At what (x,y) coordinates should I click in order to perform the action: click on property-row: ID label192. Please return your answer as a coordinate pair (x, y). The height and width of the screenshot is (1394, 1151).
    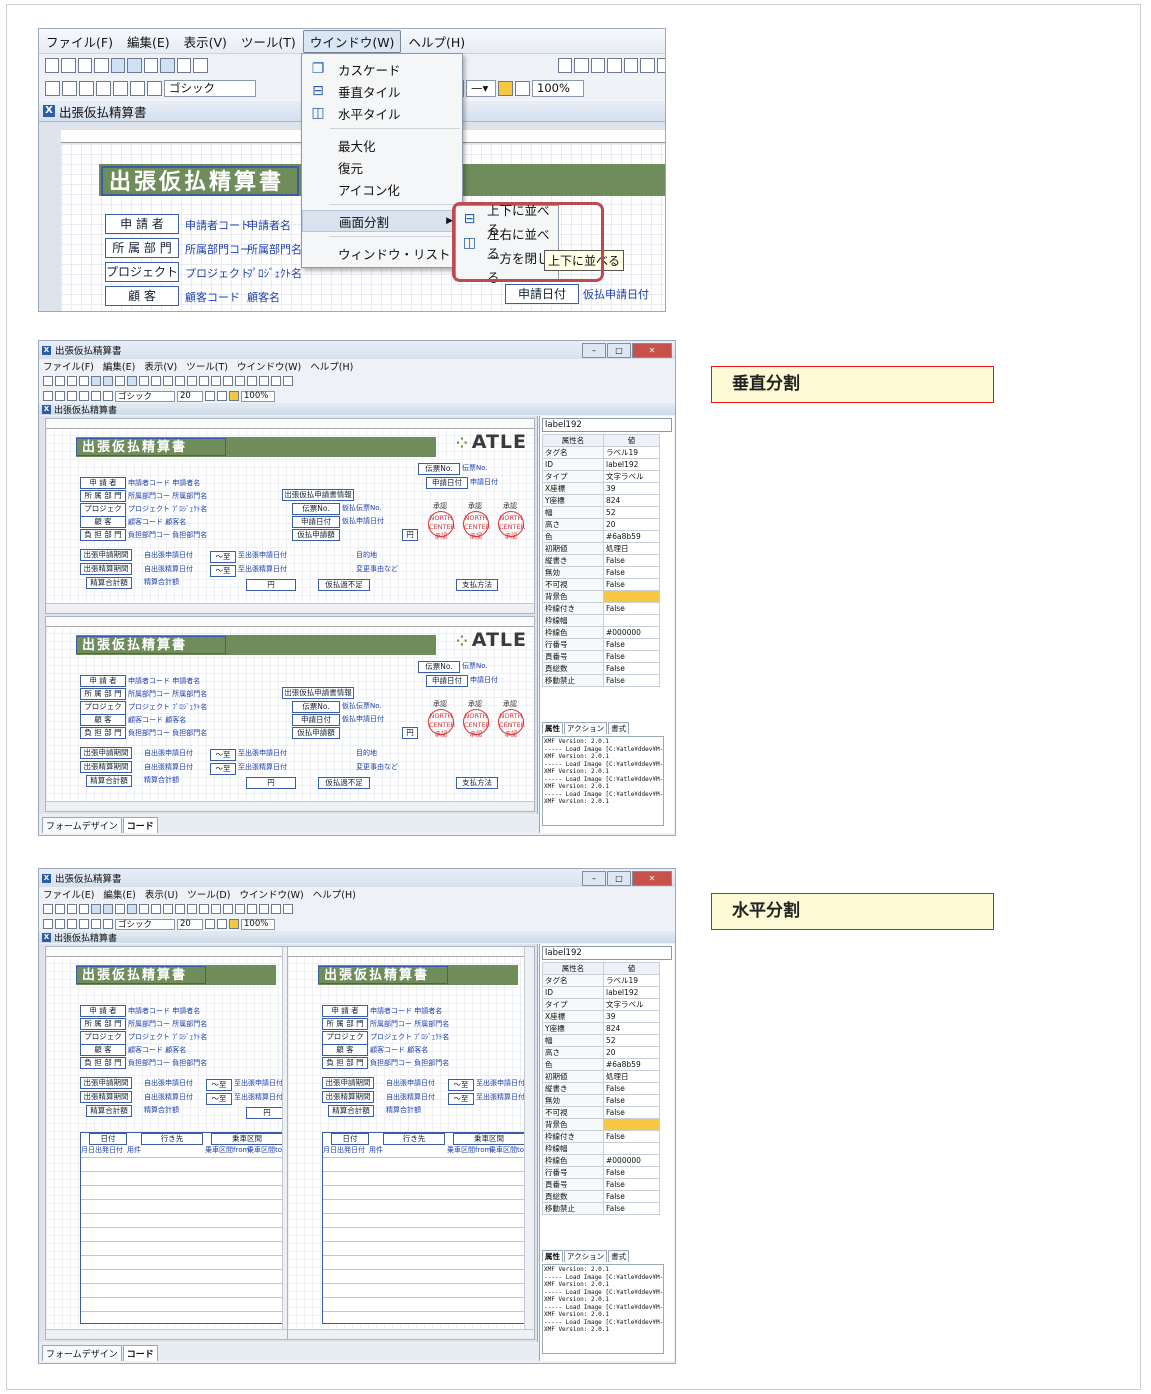
    Looking at the image, I should click on (601, 464).